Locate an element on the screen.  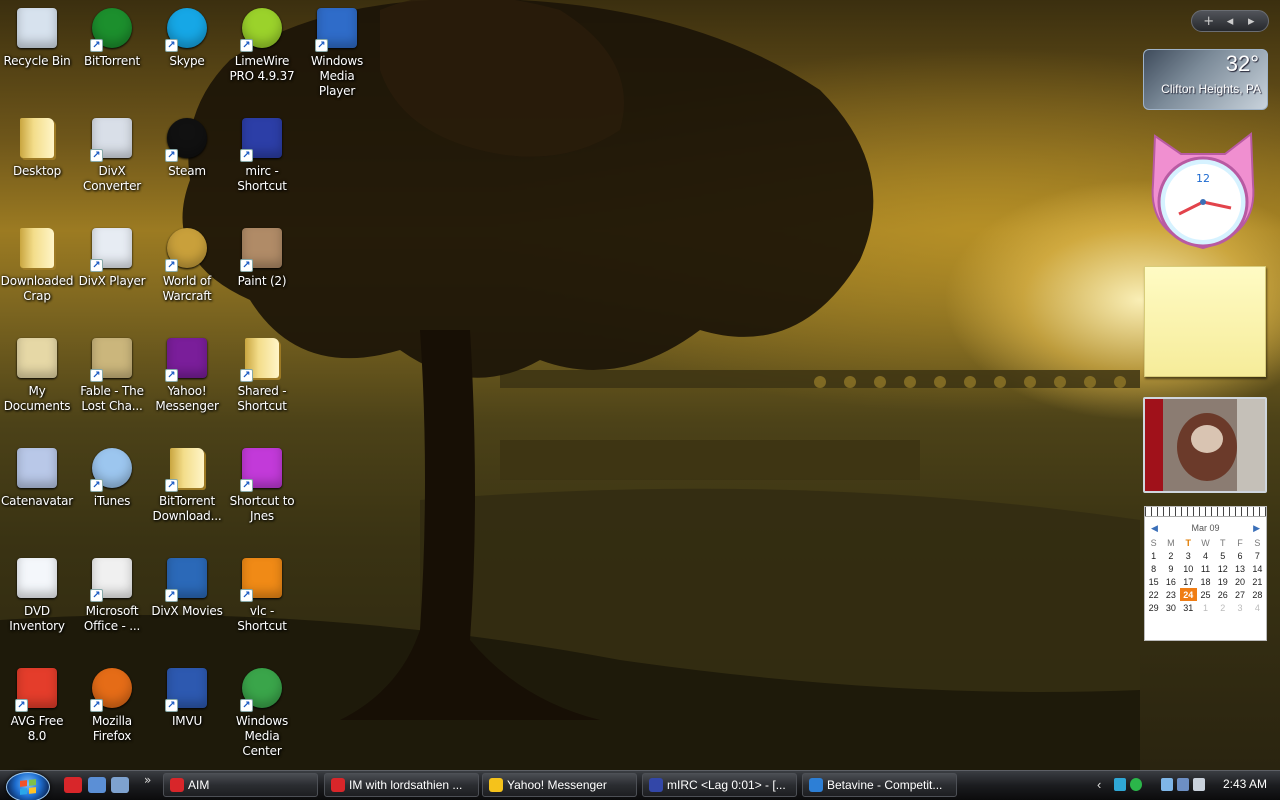
image-file-icon is located at coordinates (37, 468).